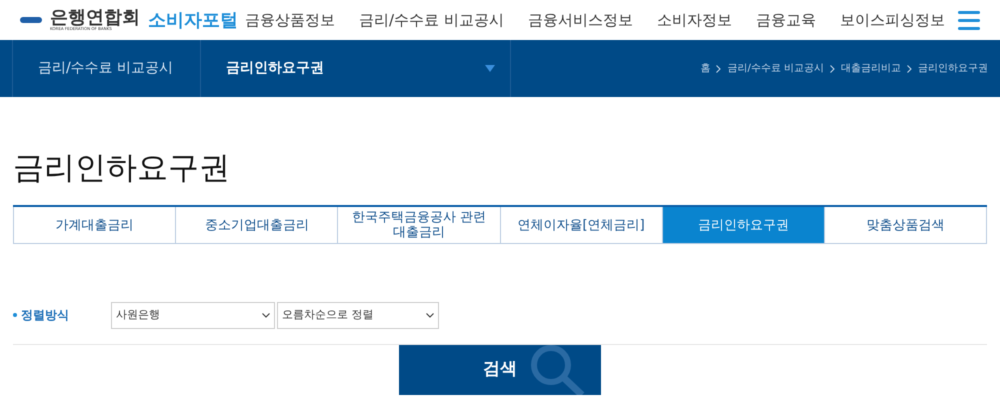  What do you see at coordinates (694, 20) in the screenshot?
I see `nav-link: 소비자정보` at bounding box center [694, 20].